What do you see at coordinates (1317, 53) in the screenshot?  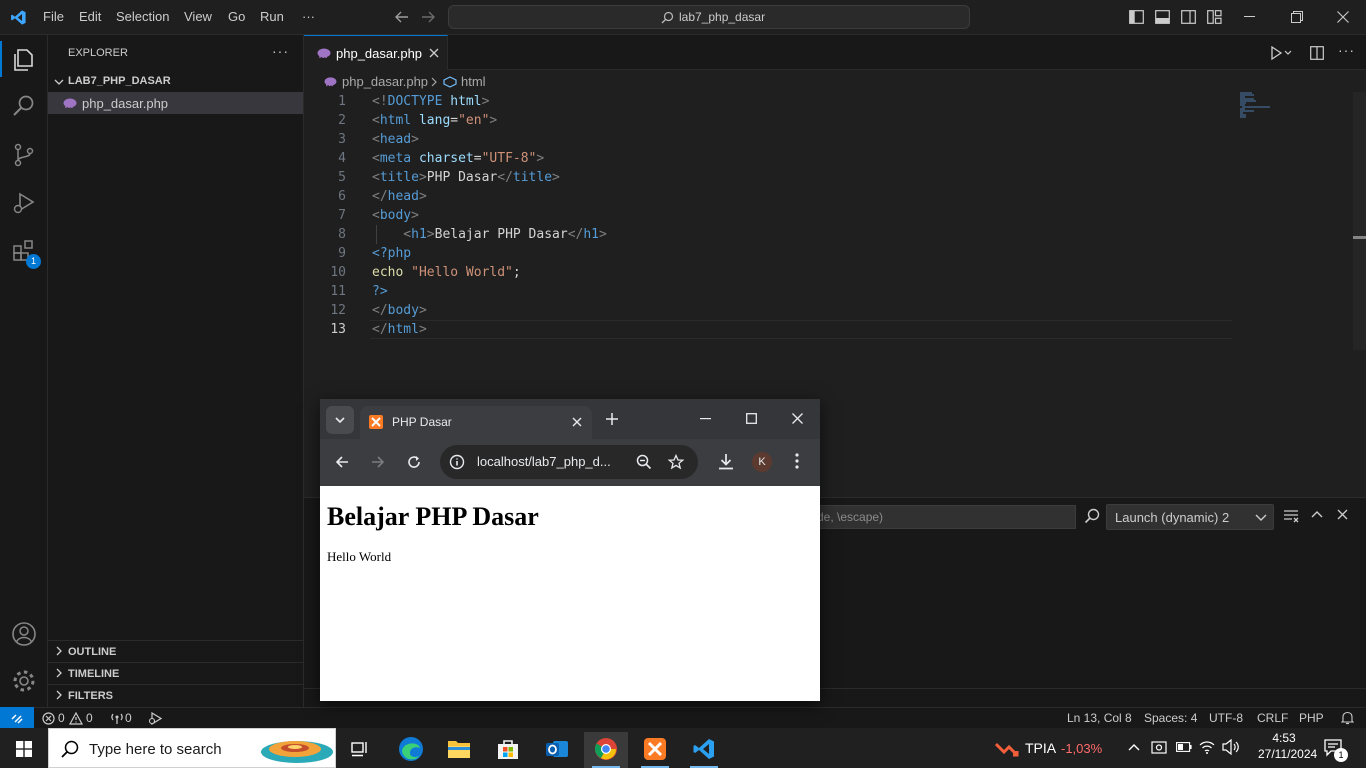 I see `split-editor-icon` at bounding box center [1317, 53].